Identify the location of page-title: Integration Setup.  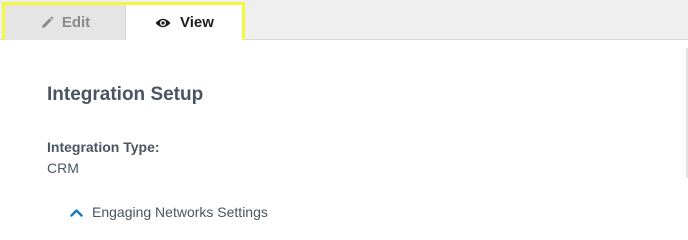
(125, 94).